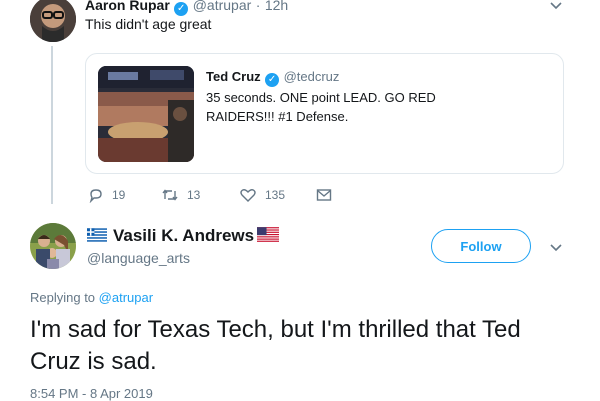 This screenshot has height=401, width=600. Describe the element at coordinates (91, 393) in the screenshot. I see `tweet-timestamp: 8:54 PM - 8 Apr 2019` at that location.